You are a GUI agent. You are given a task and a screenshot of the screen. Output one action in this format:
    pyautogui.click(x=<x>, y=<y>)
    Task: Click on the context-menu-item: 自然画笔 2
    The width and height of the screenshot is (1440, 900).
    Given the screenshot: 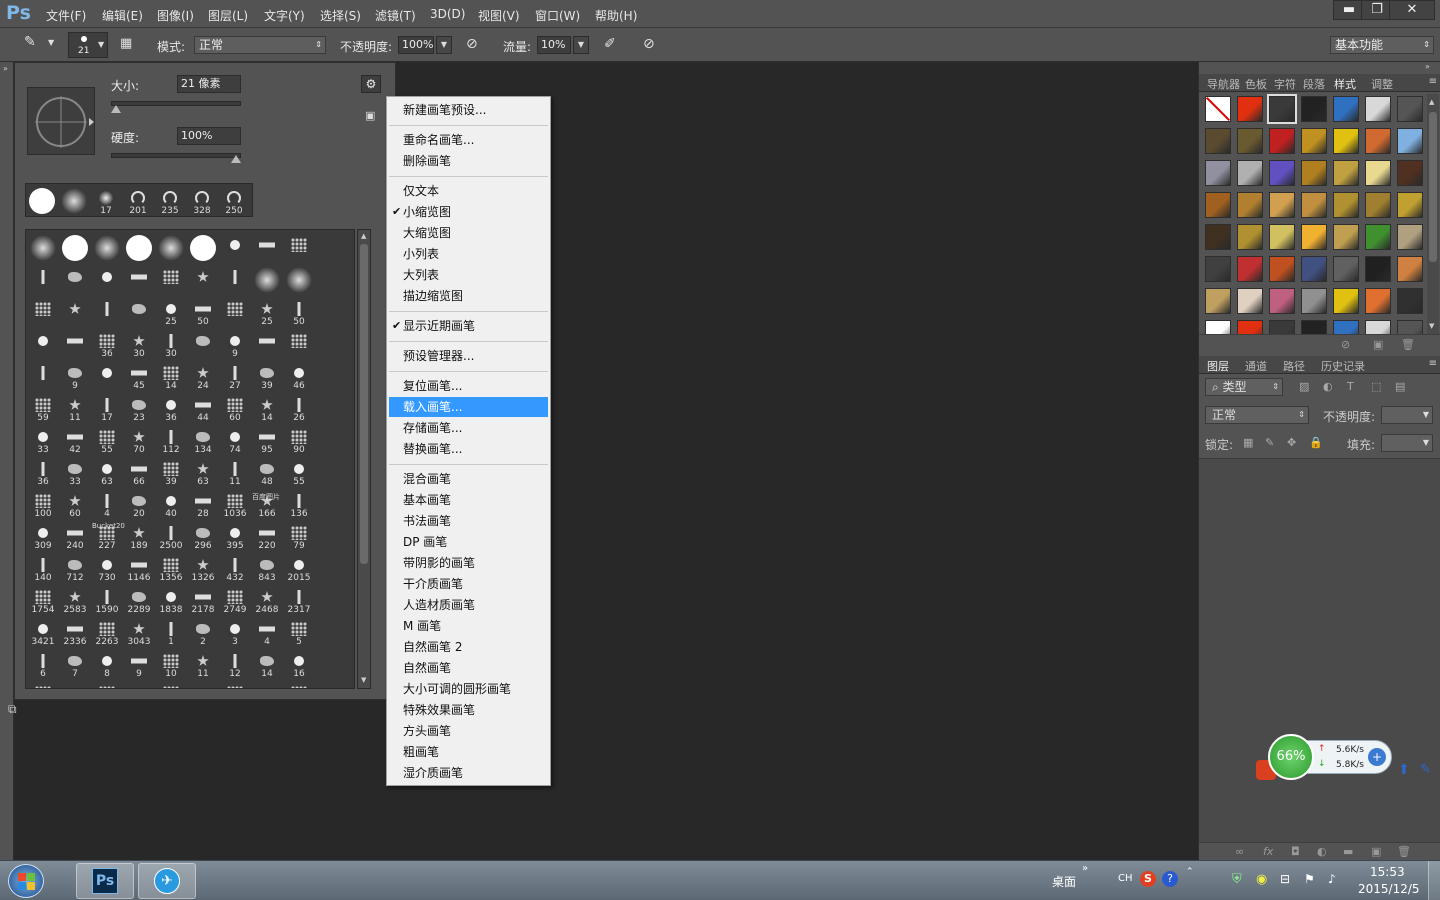 What is the action you would take?
    pyautogui.click(x=468, y=647)
    